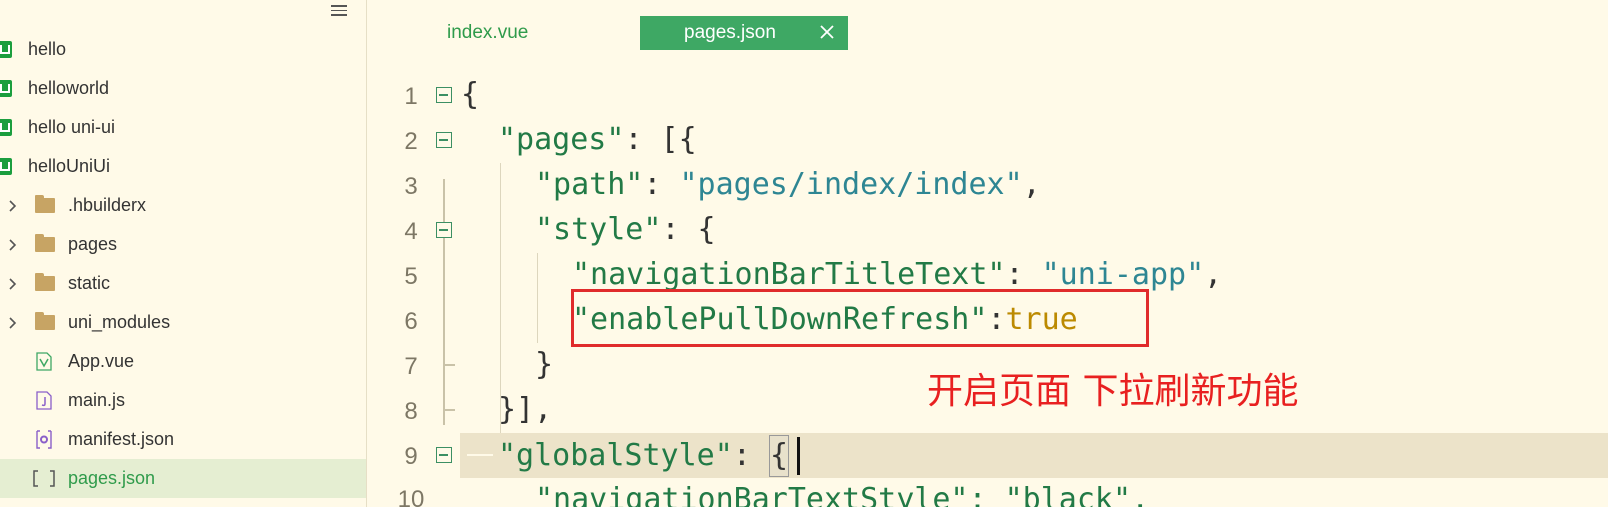 This screenshot has width=1608, height=507. What do you see at coordinates (93, 244) in the screenshot?
I see `tree-item-label: pages` at bounding box center [93, 244].